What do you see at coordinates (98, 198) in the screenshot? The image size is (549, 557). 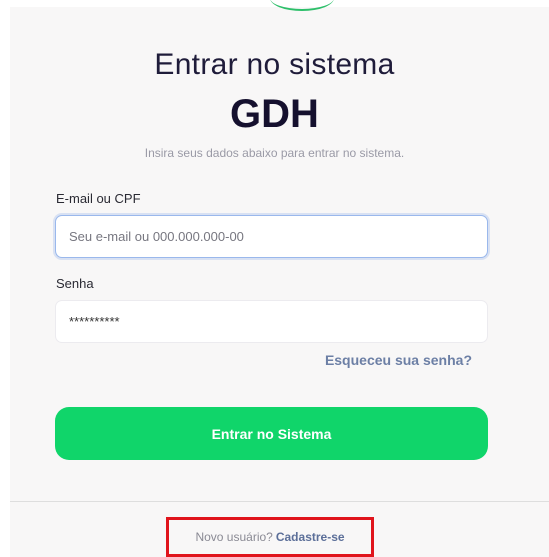 I see `email-label: E-mail ou CPF` at bounding box center [98, 198].